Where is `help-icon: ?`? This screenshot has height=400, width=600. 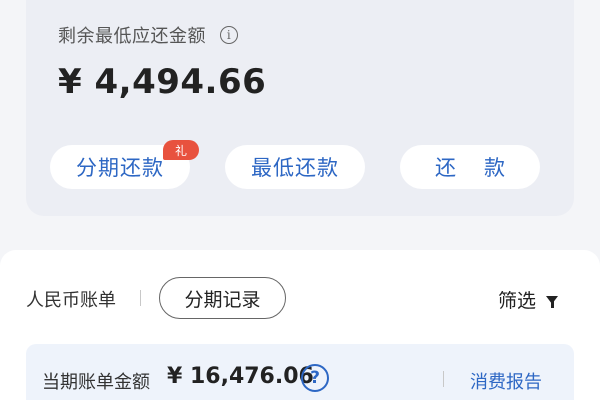
help-icon: ? is located at coordinates (315, 378).